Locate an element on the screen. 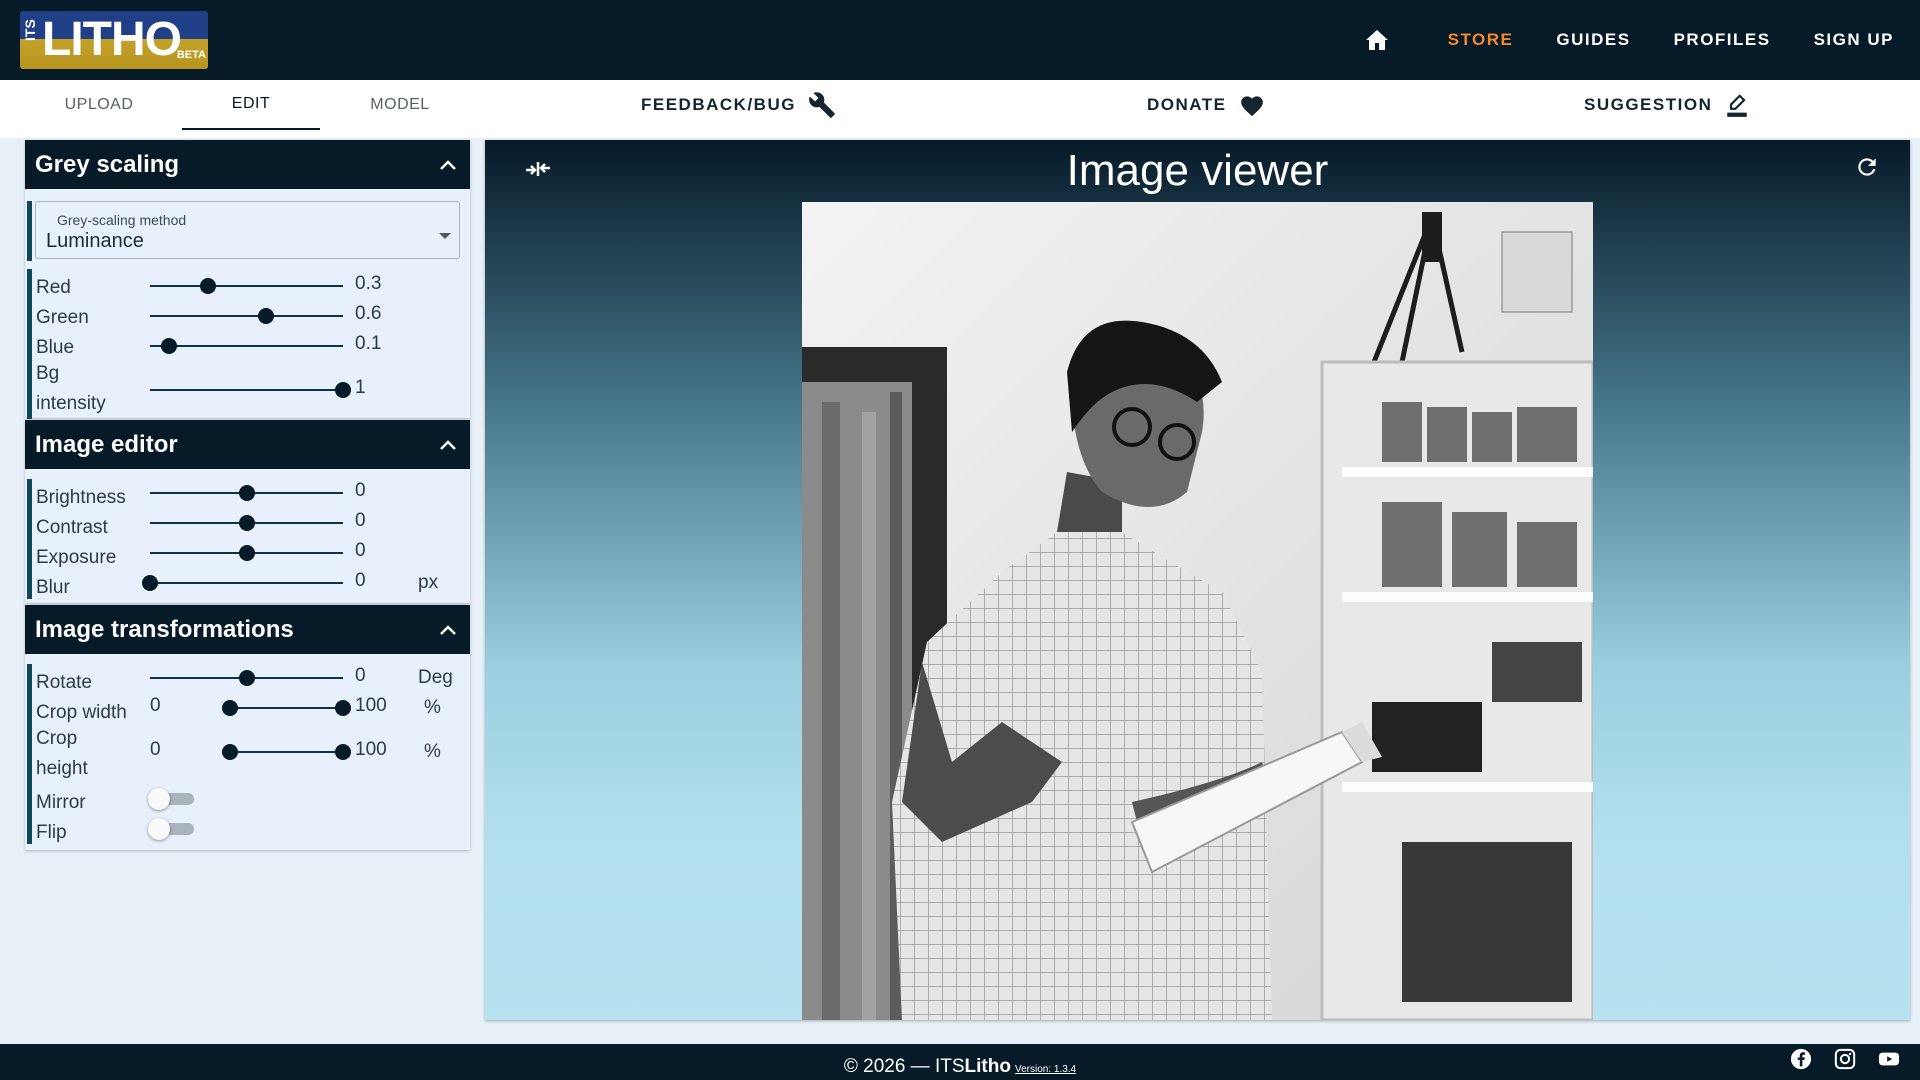 The width and height of the screenshot is (1920, 1080). logo-its-text: ITS is located at coordinates (30, 30).